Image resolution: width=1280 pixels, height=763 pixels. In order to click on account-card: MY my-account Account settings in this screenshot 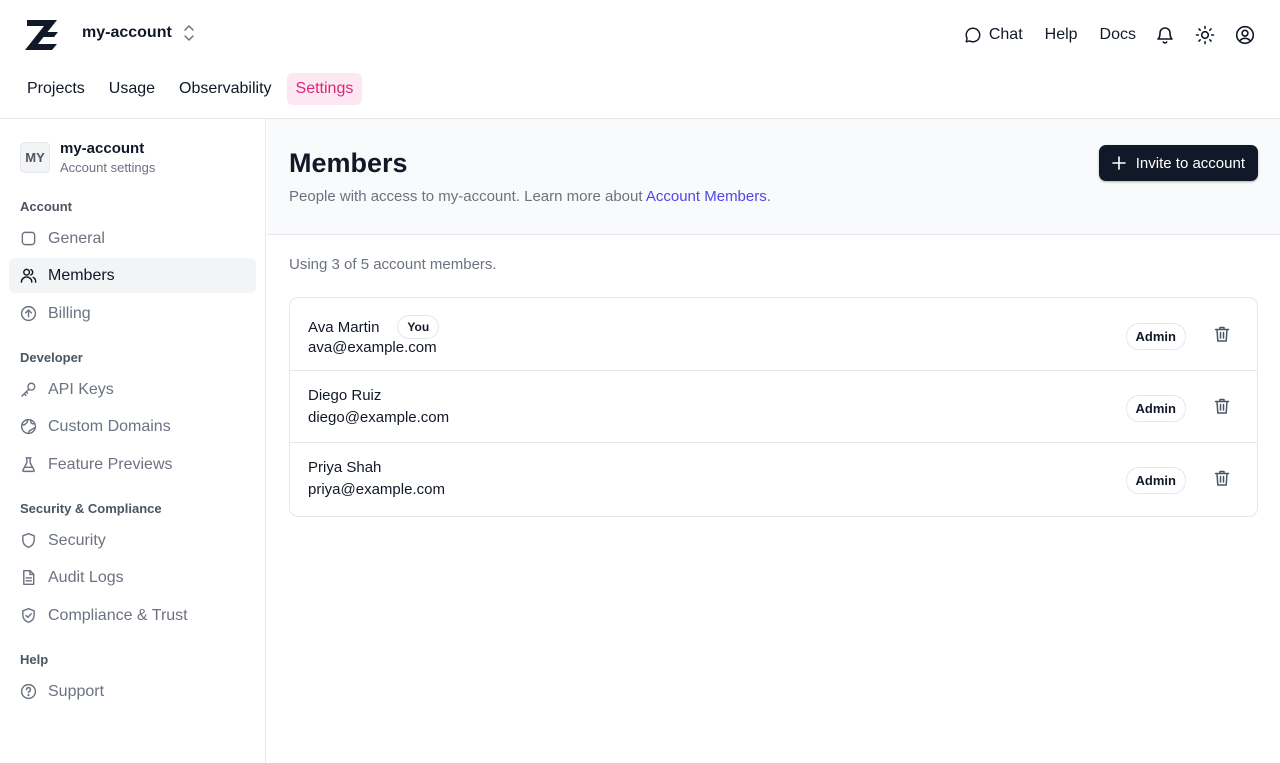, I will do `click(87, 157)`.